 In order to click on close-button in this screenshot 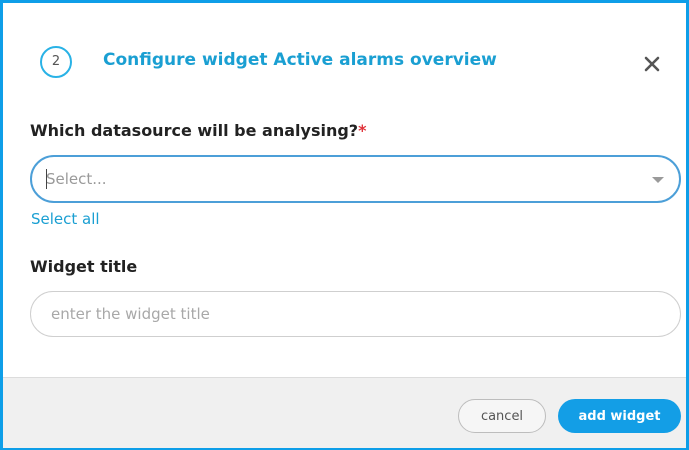, I will do `click(652, 64)`.